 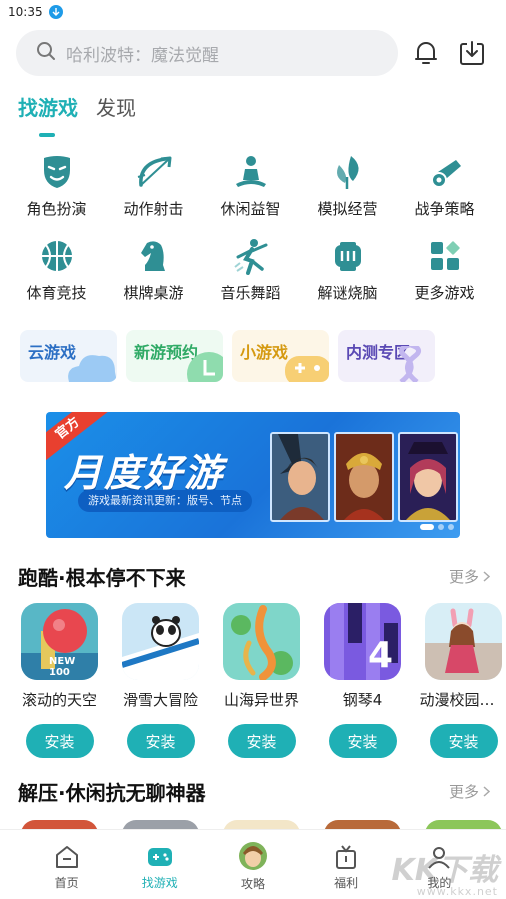 I want to click on category-label: 战争策略, so click(x=444, y=209).